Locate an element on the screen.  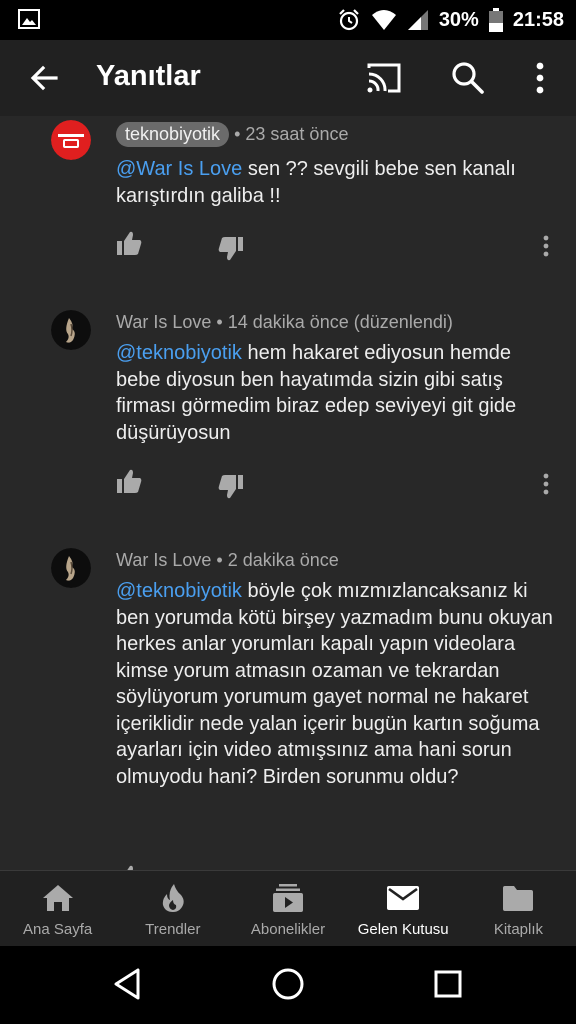
signal-icon is located at coordinates (417, 20).